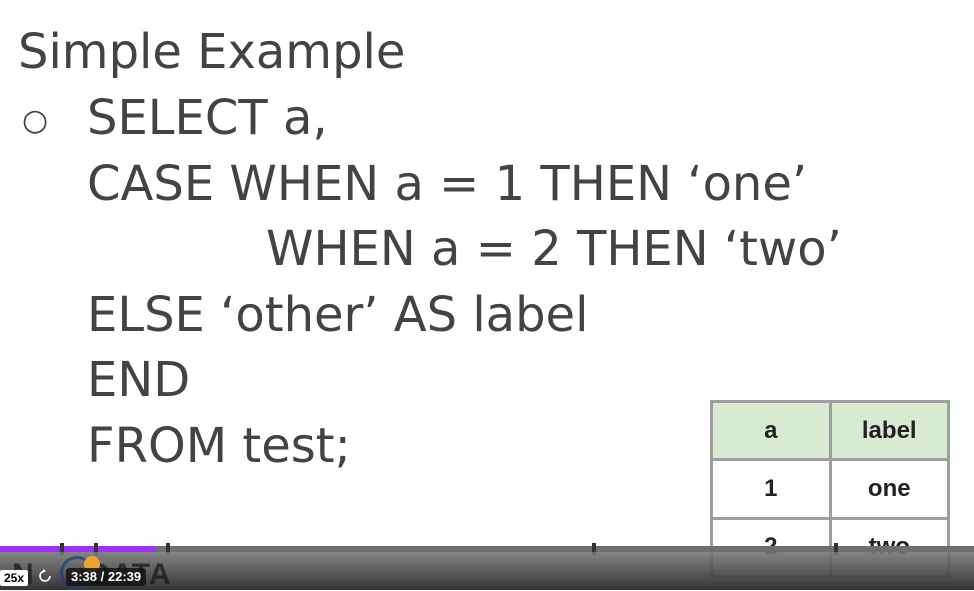  Describe the element at coordinates (554, 249) in the screenshot. I see `code-line-when-2: WHEN a = 2 THEN ‘two’` at that location.